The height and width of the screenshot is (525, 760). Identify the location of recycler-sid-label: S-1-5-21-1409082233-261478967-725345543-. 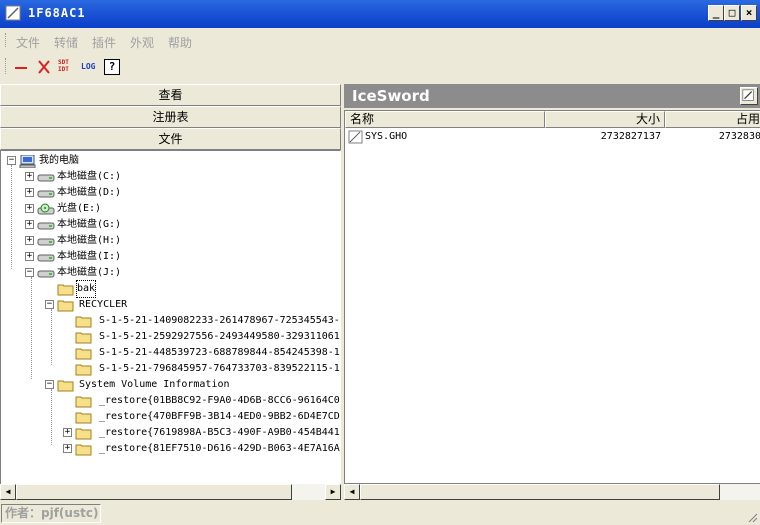
(219, 320).